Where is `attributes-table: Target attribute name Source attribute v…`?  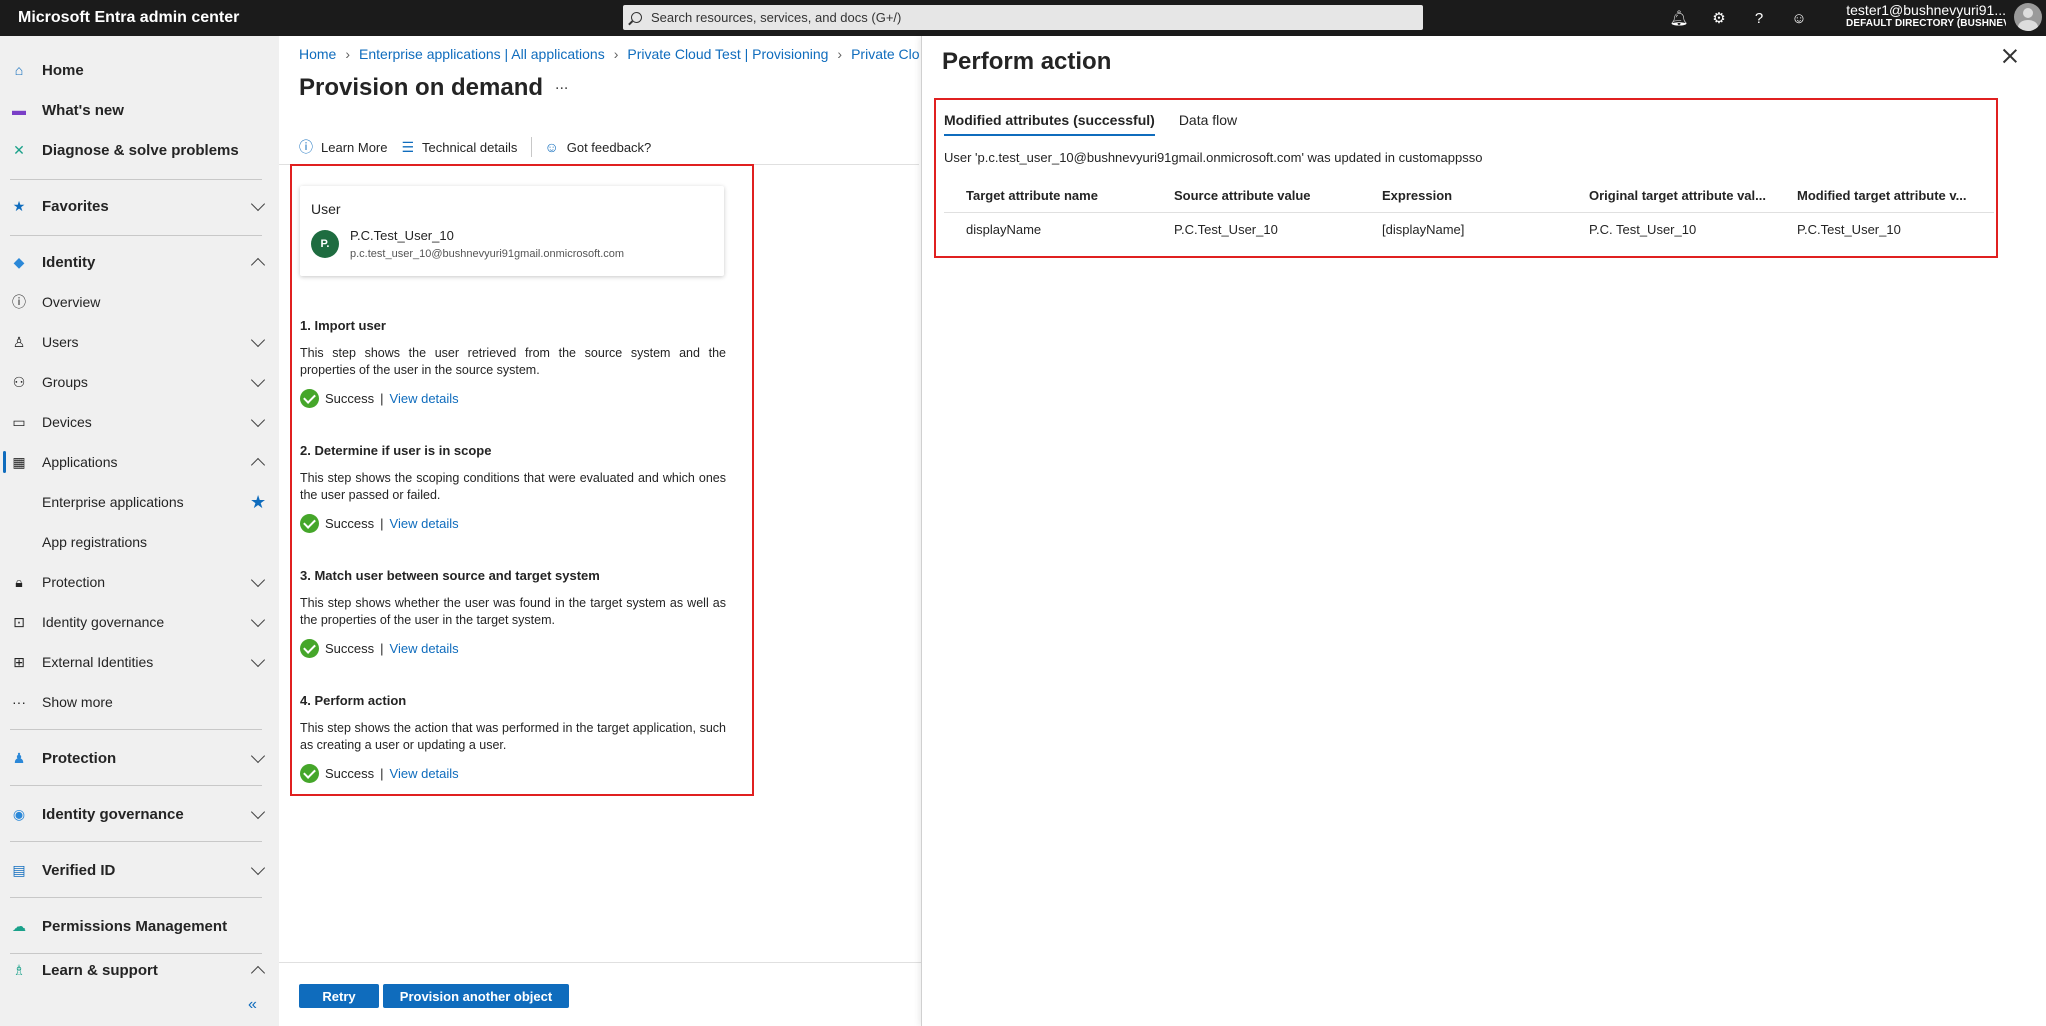
attributes-table: Target attribute name Source attribute v… is located at coordinates (1469, 213).